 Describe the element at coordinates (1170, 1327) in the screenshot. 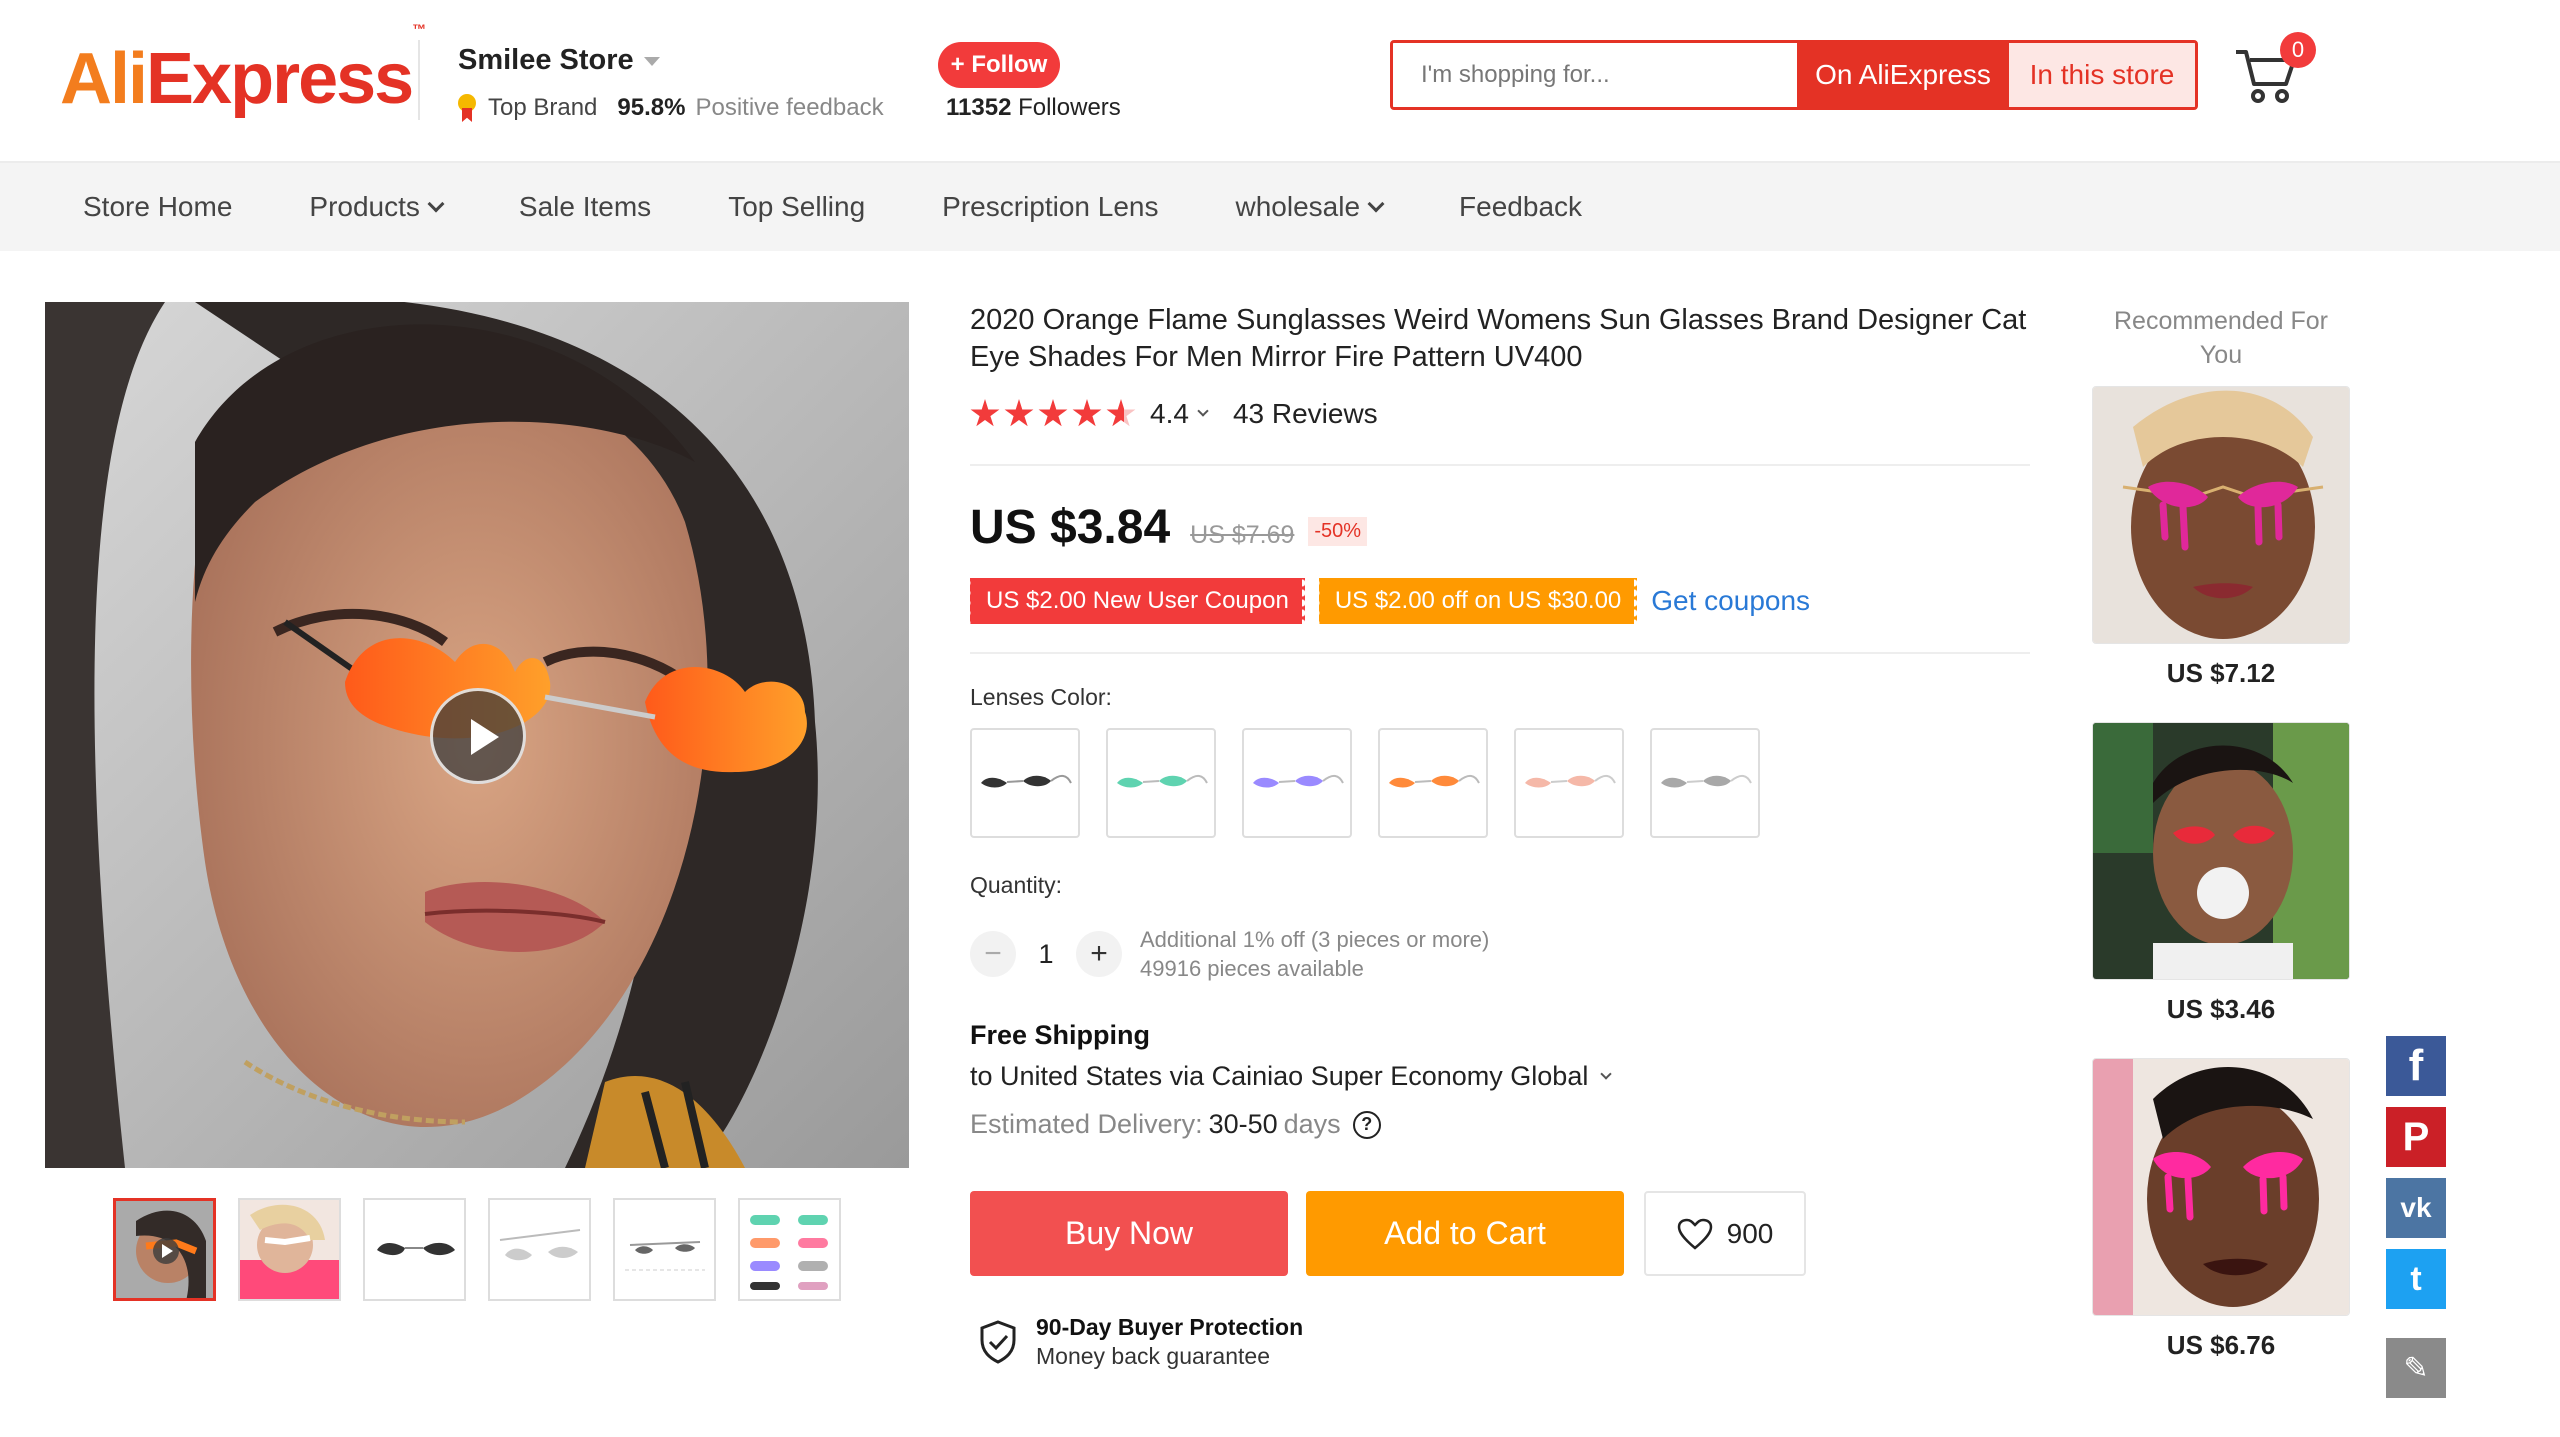

I see `protection-title: 90-Day Buyer Protection` at that location.